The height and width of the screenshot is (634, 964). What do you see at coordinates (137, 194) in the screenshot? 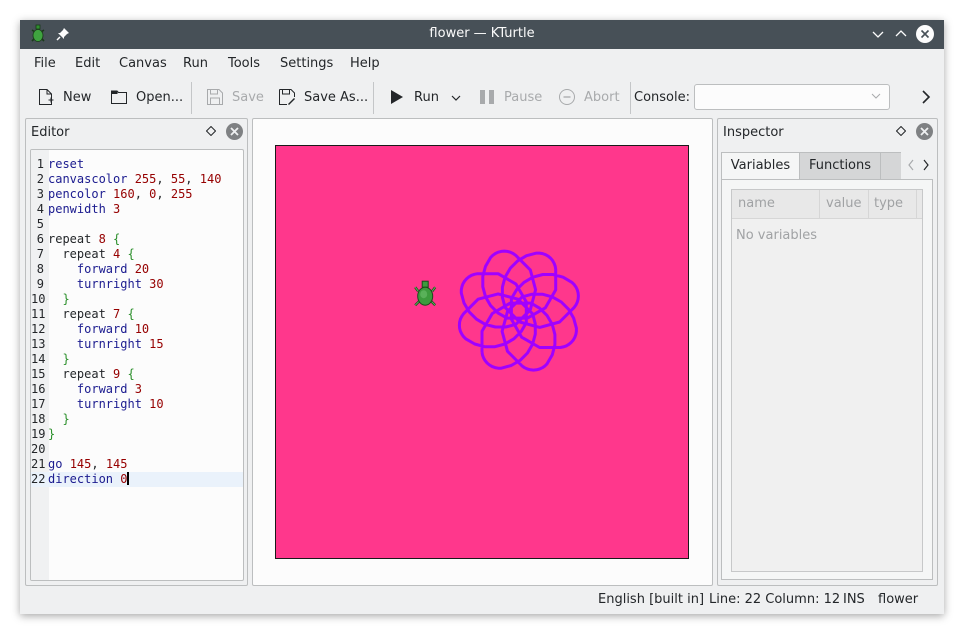
I see `code-line: 3 pencolor 160, 0, 255` at bounding box center [137, 194].